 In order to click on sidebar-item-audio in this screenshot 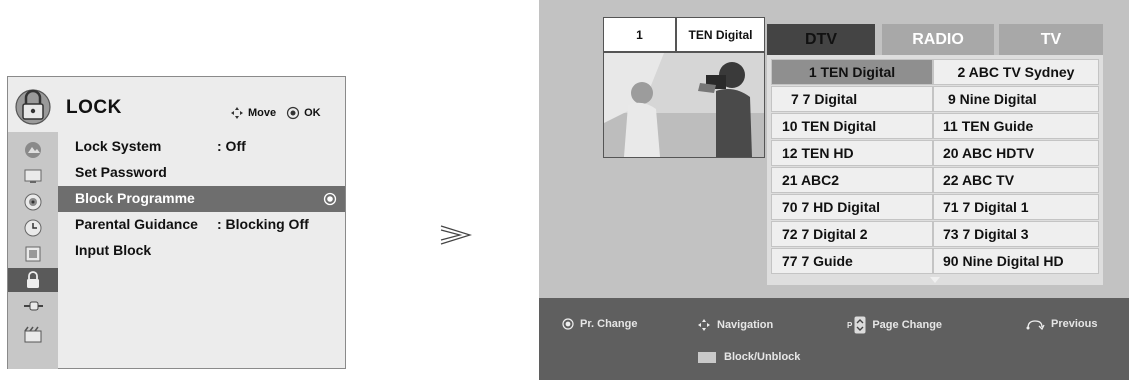, I will do `click(32, 202)`.